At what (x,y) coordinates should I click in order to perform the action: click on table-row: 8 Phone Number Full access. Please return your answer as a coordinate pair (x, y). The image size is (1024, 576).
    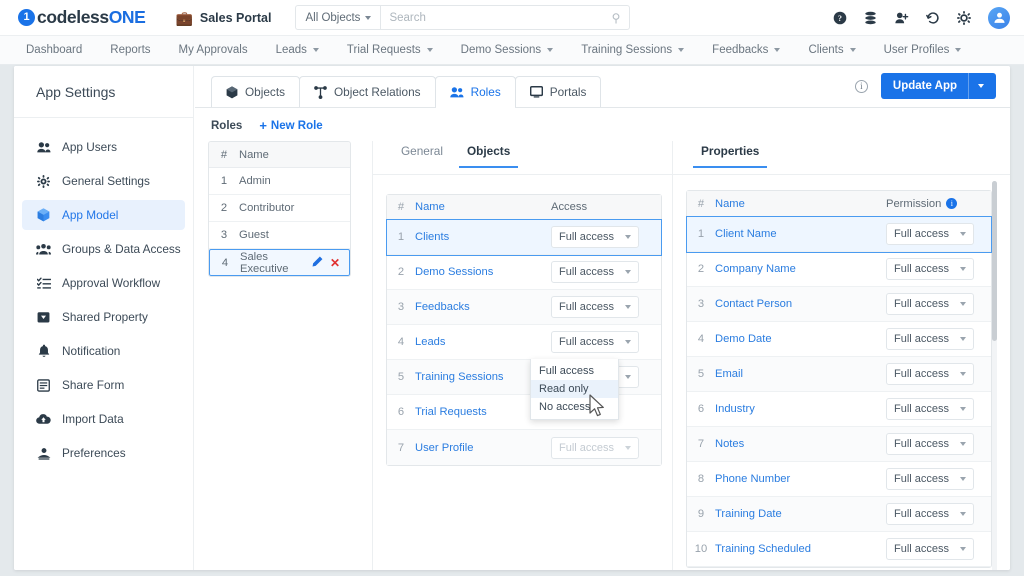
    Looking at the image, I should click on (839, 479).